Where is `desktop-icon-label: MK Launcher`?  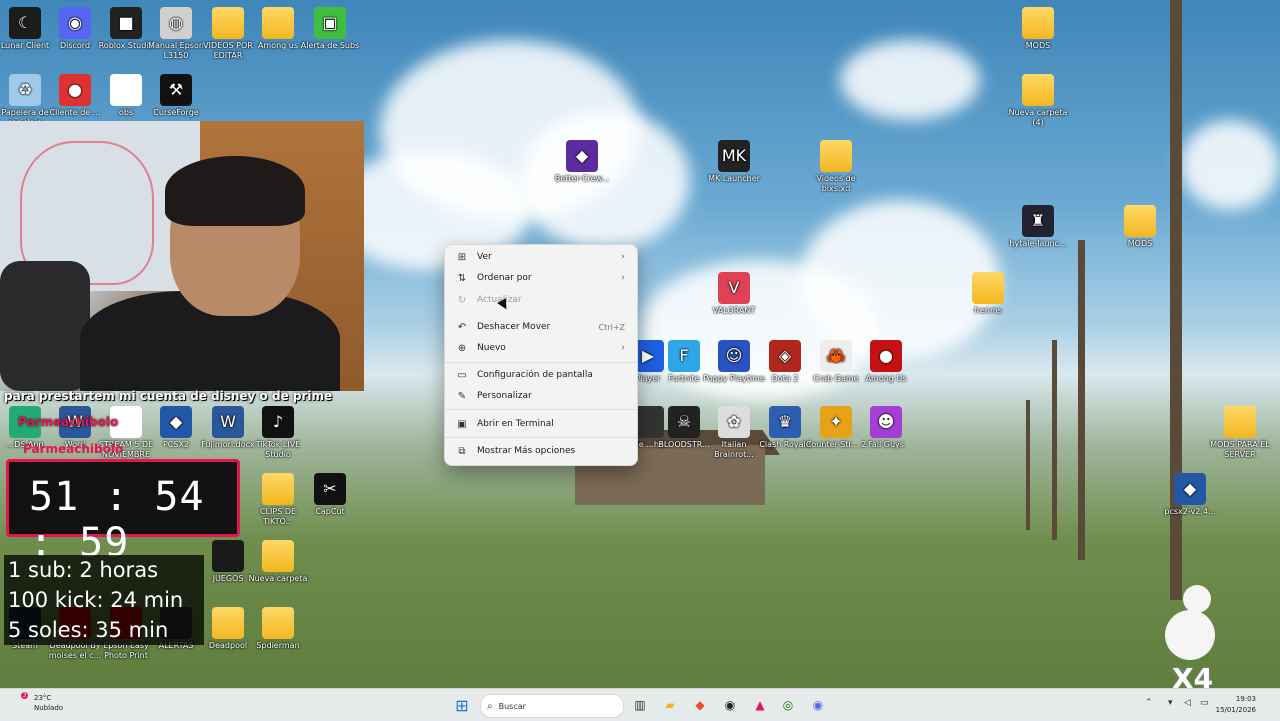 desktop-icon-label: MK Launcher is located at coordinates (734, 178).